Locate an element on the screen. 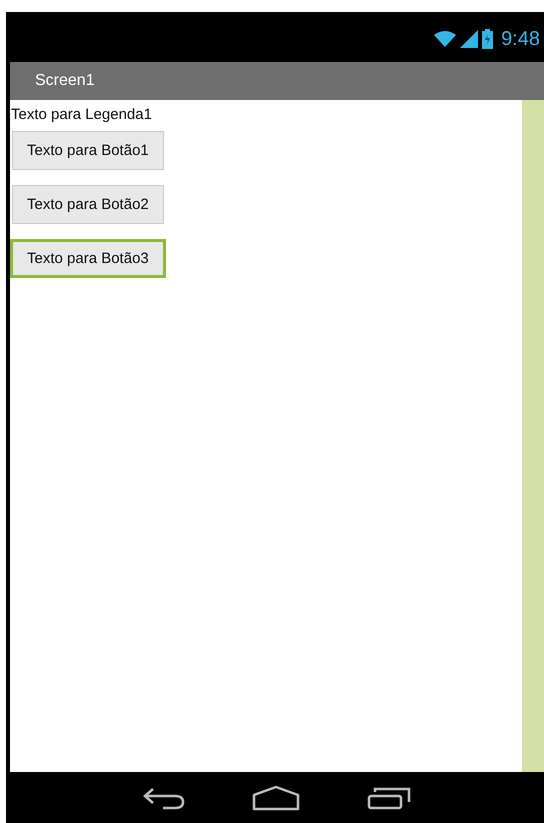 The height and width of the screenshot is (823, 544). app-button: Texto para Botão3 is located at coordinates (88, 258).